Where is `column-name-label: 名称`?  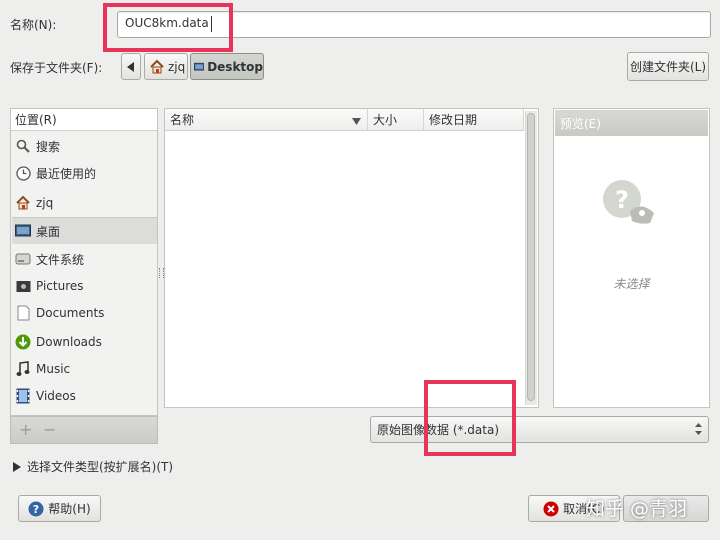
column-name-label: 名称 is located at coordinates (182, 120).